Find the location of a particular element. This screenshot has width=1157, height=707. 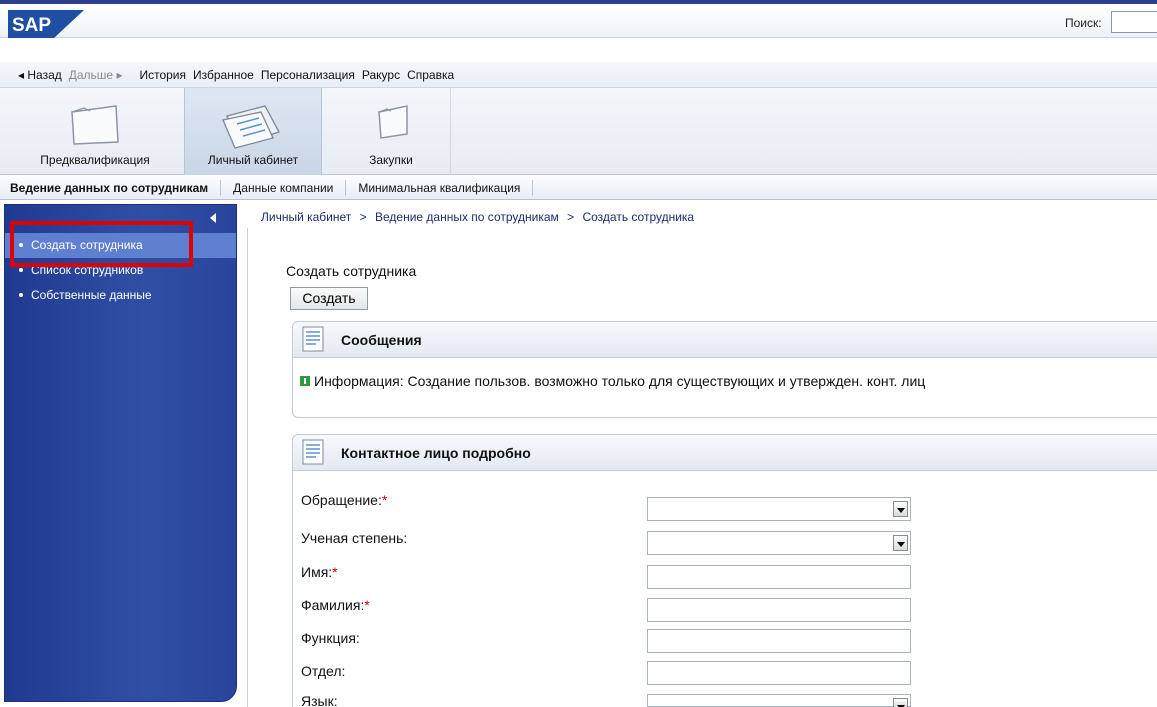

nav-favorites: Избранное is located at coordinates (223, 75).